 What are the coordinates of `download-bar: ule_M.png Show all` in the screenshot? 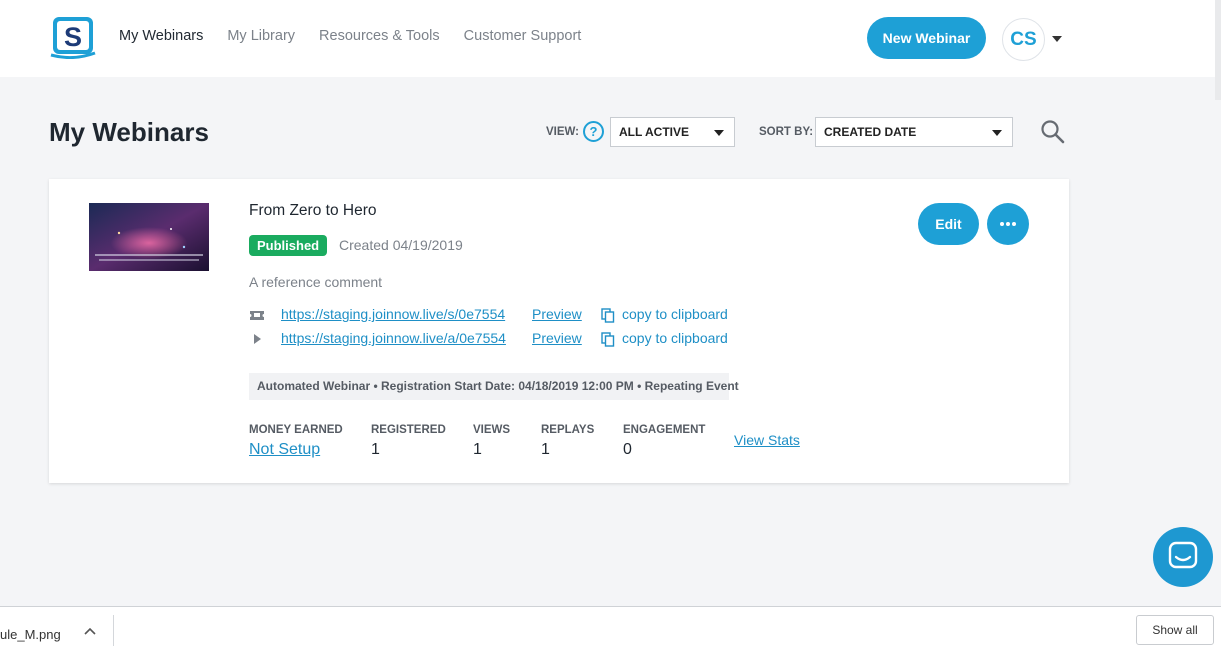 It's located at (610, 626).